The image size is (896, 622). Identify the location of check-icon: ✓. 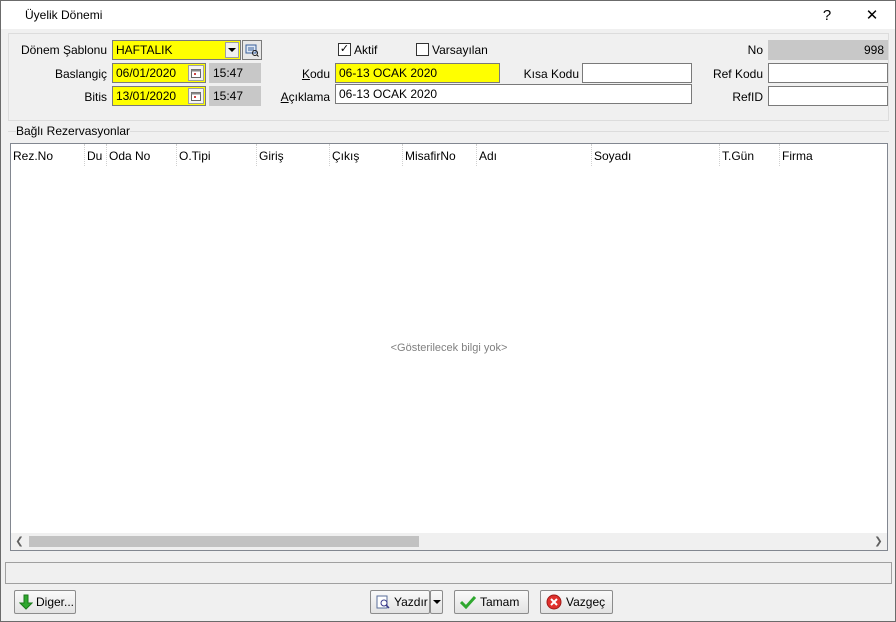
(344, 49).